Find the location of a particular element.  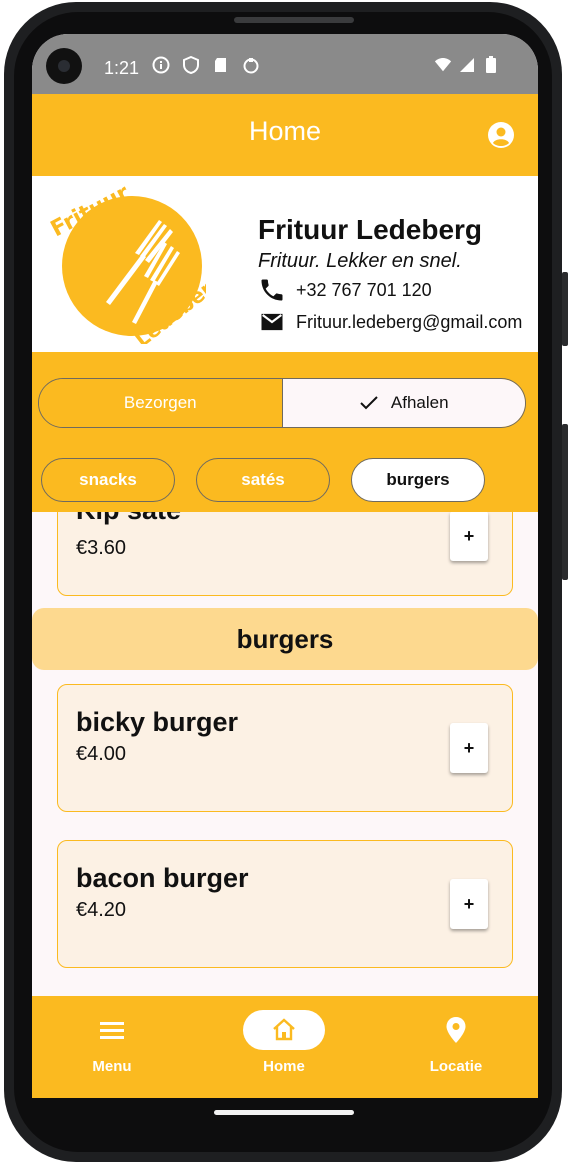

wifi-icon is located at coordinates (443, 65).